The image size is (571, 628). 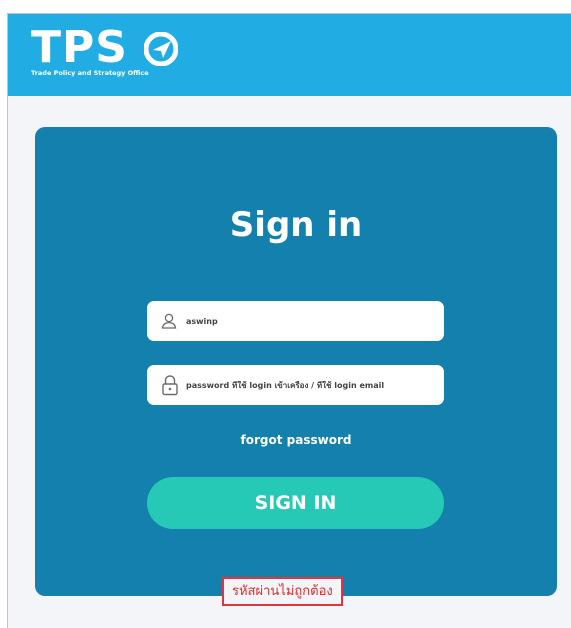 I want to click on tpso-logo: TPS Trade Policy and Strategy Office, so click(x=111, y=54).